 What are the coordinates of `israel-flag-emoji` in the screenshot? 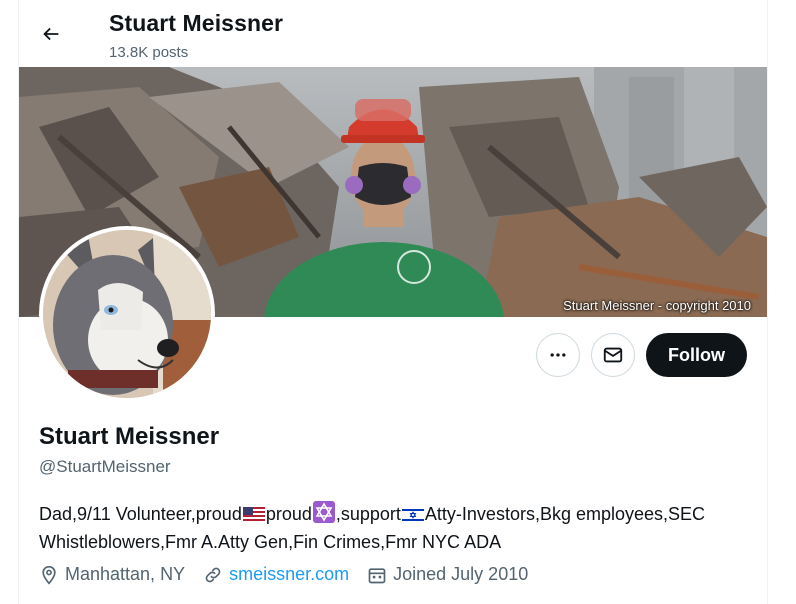 It's located at (412, 517).